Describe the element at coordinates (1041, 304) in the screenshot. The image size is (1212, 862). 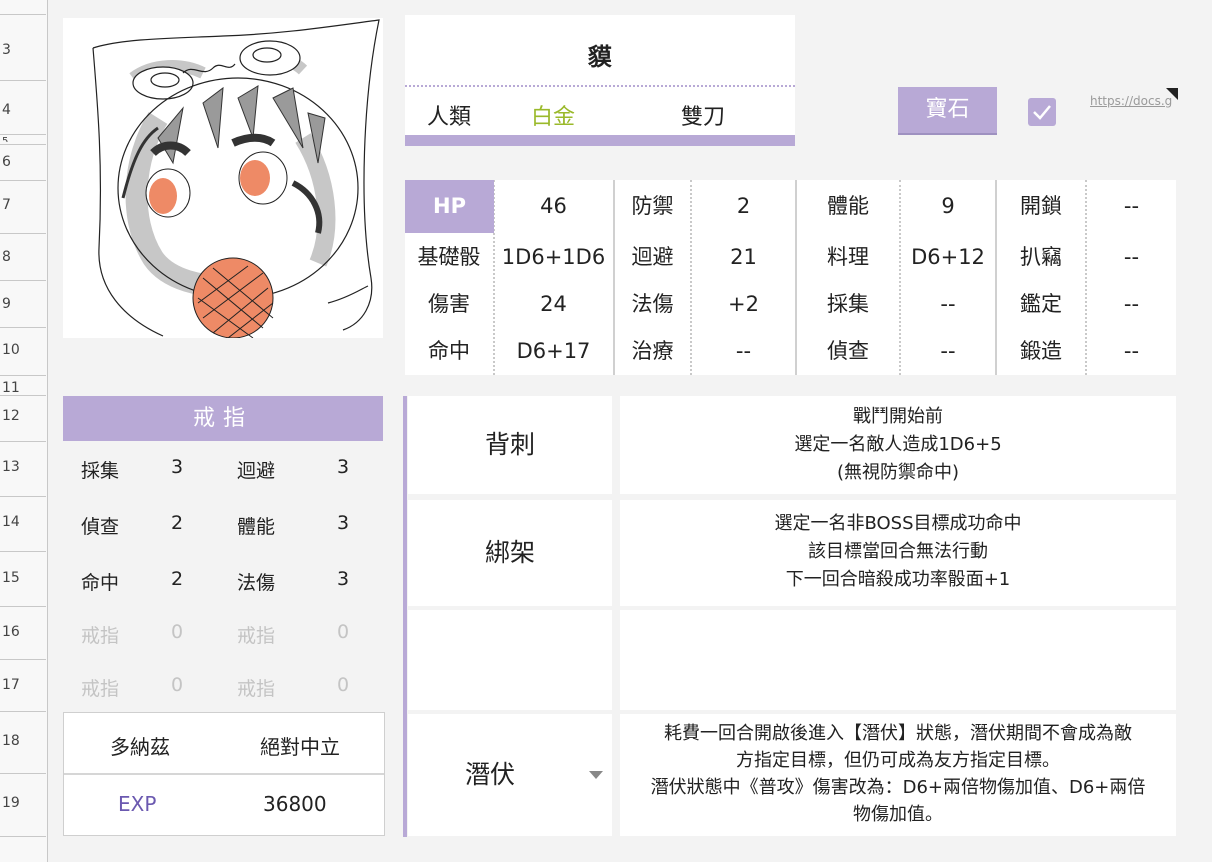
I see `stat-label-appraisal: 鑑定` at that location.